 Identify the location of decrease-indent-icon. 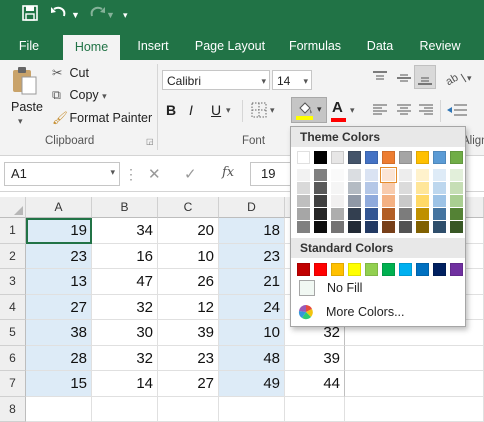
(457, 111).